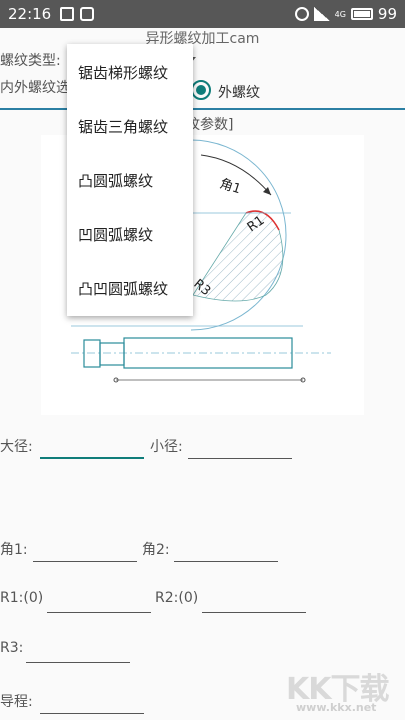 The image size is (405, 720). I want to click on battery-level: 99, so click(387, 14).